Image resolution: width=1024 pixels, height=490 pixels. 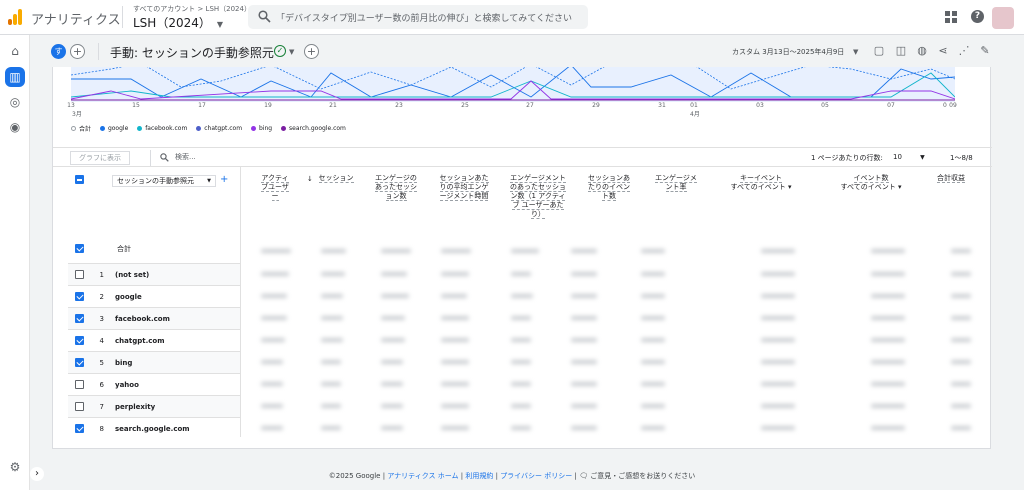 What do you see at coordinates (951, 17) in the screenshot?
I see `apps-grid-icon` at bounding box center [951, 17].